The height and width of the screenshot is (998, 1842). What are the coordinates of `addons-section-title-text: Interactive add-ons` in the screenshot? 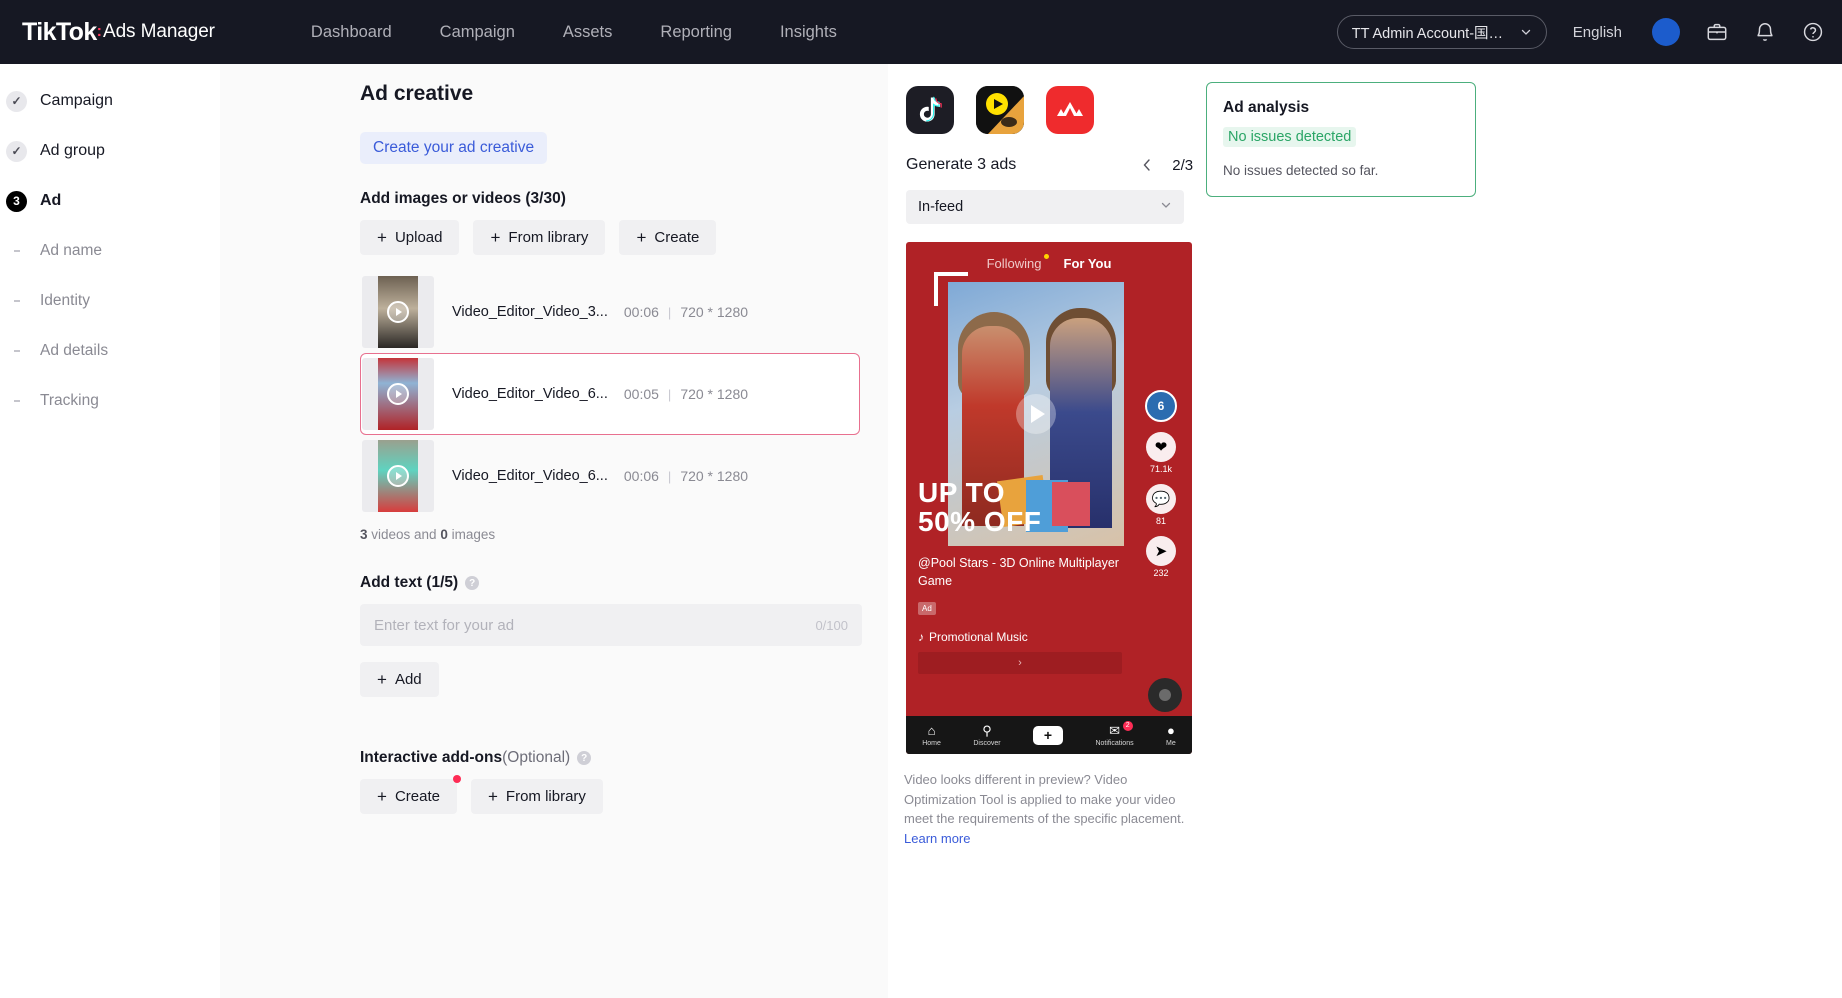 It's located at (431, 757).